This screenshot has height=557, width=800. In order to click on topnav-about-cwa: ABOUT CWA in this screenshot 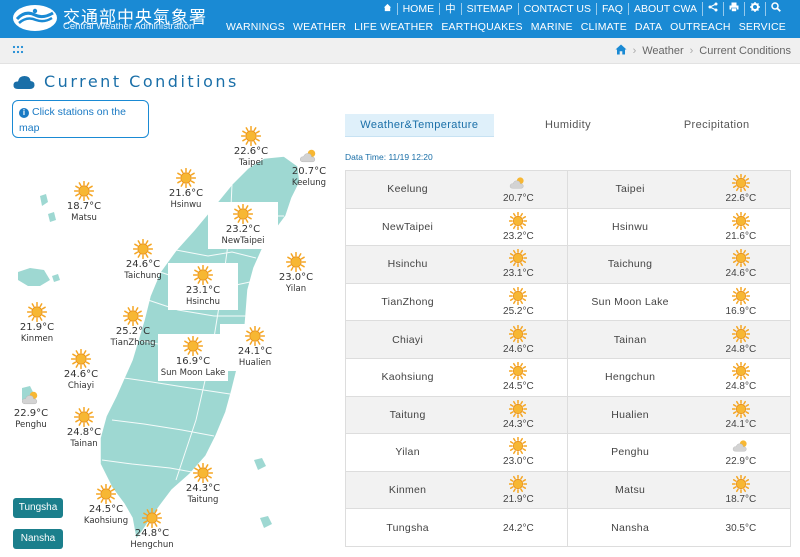, I will do `click(664, 9)`.